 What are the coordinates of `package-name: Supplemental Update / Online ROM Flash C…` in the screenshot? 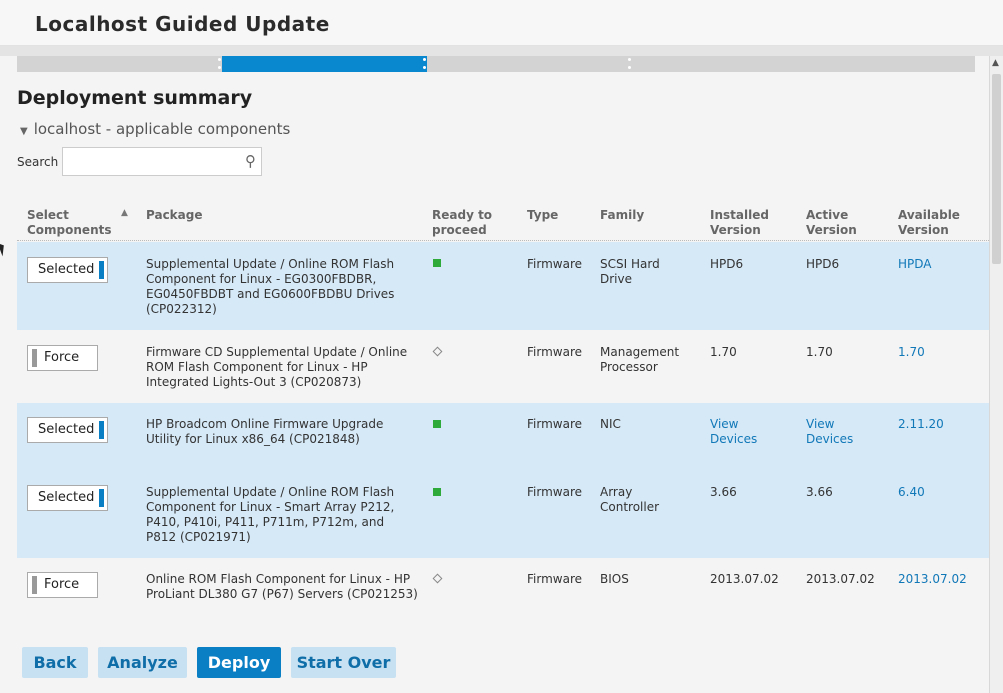 It's located at (270, 515).